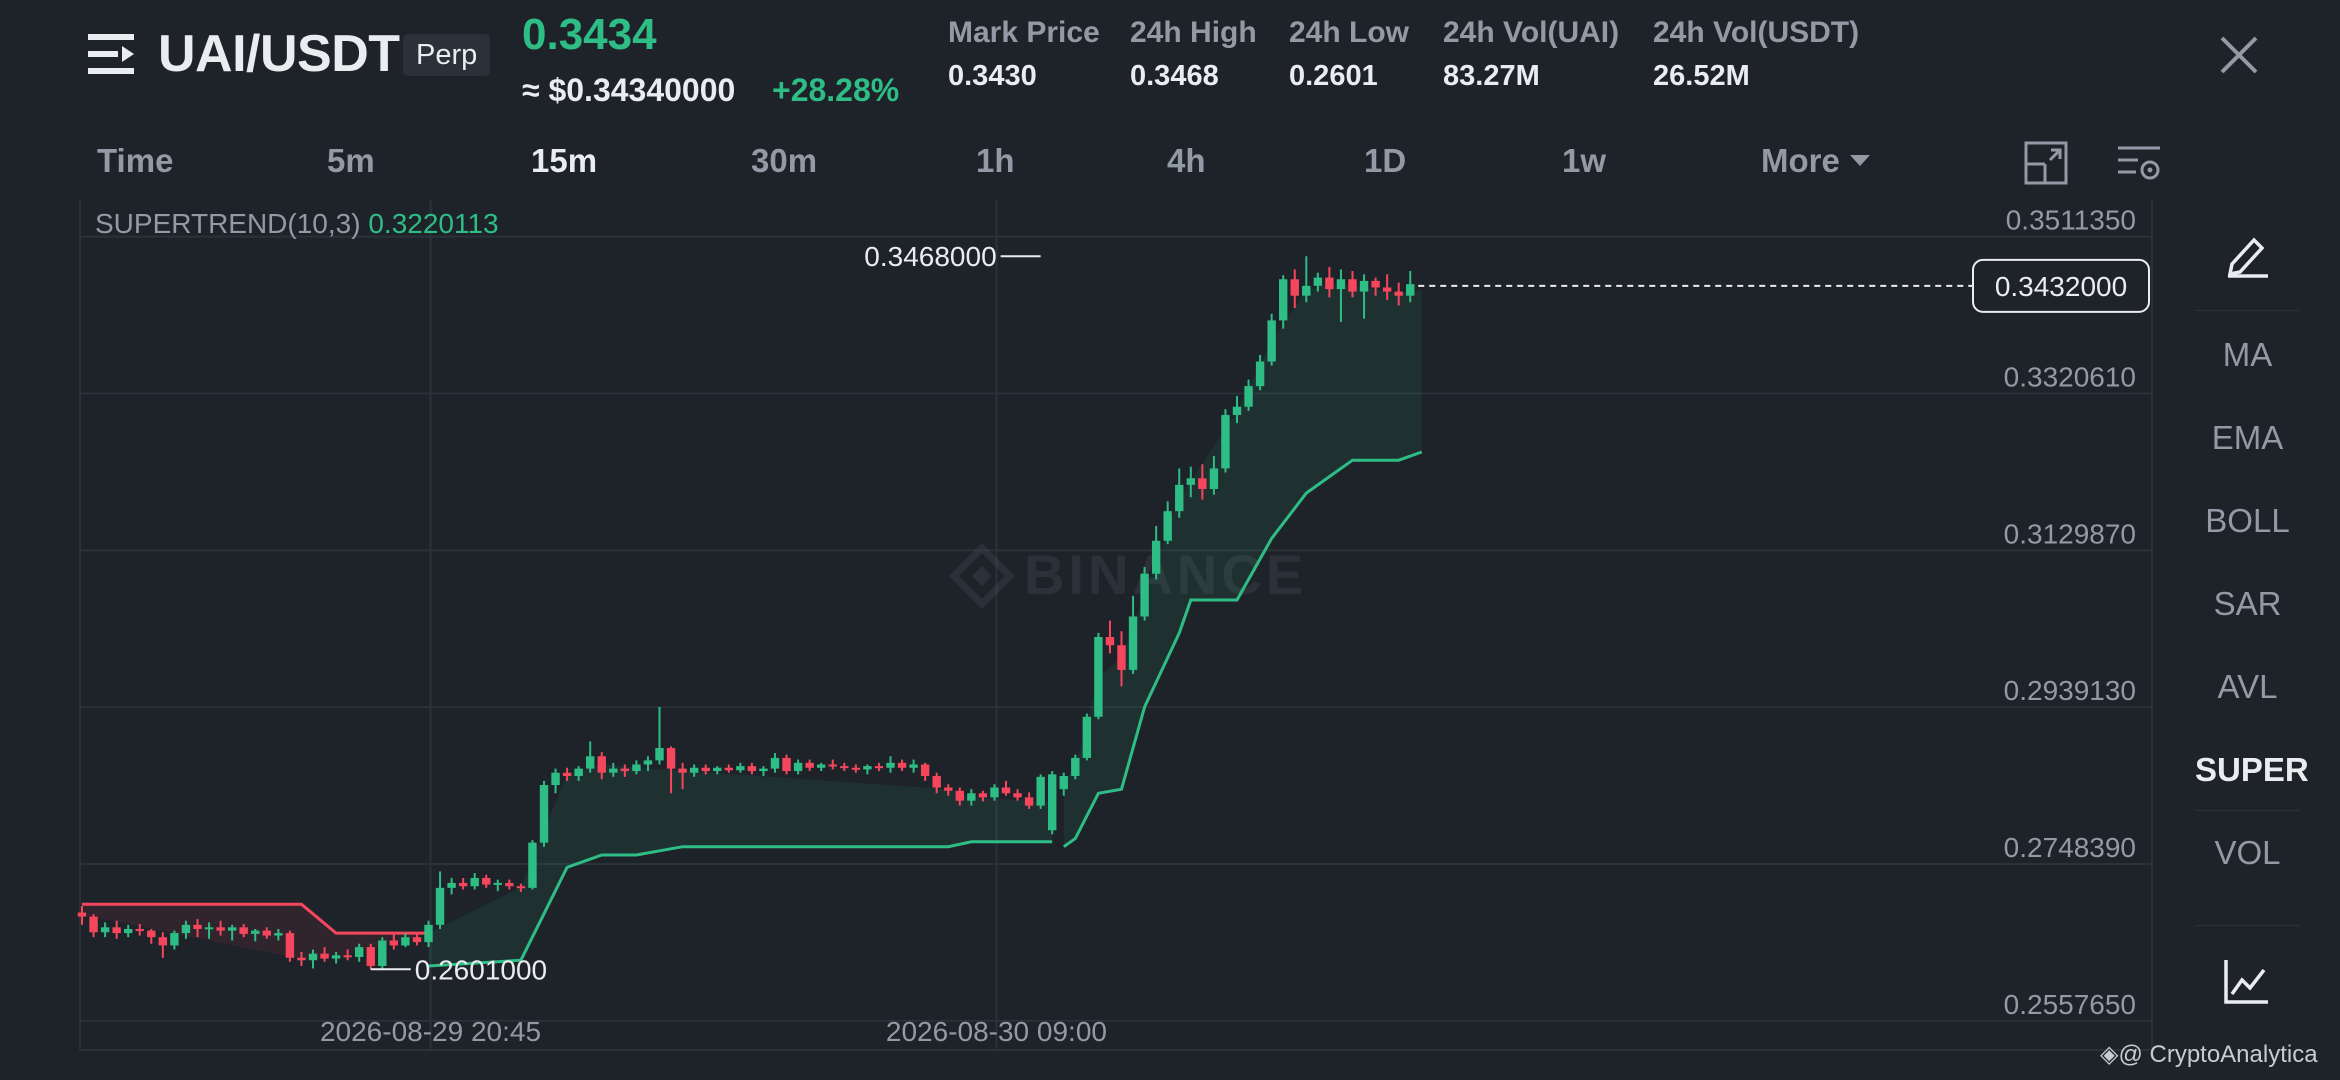 This screenshot has width=2340, height=1080. I want to click on supertrend-value: 0.3220113, so click(433, 223).